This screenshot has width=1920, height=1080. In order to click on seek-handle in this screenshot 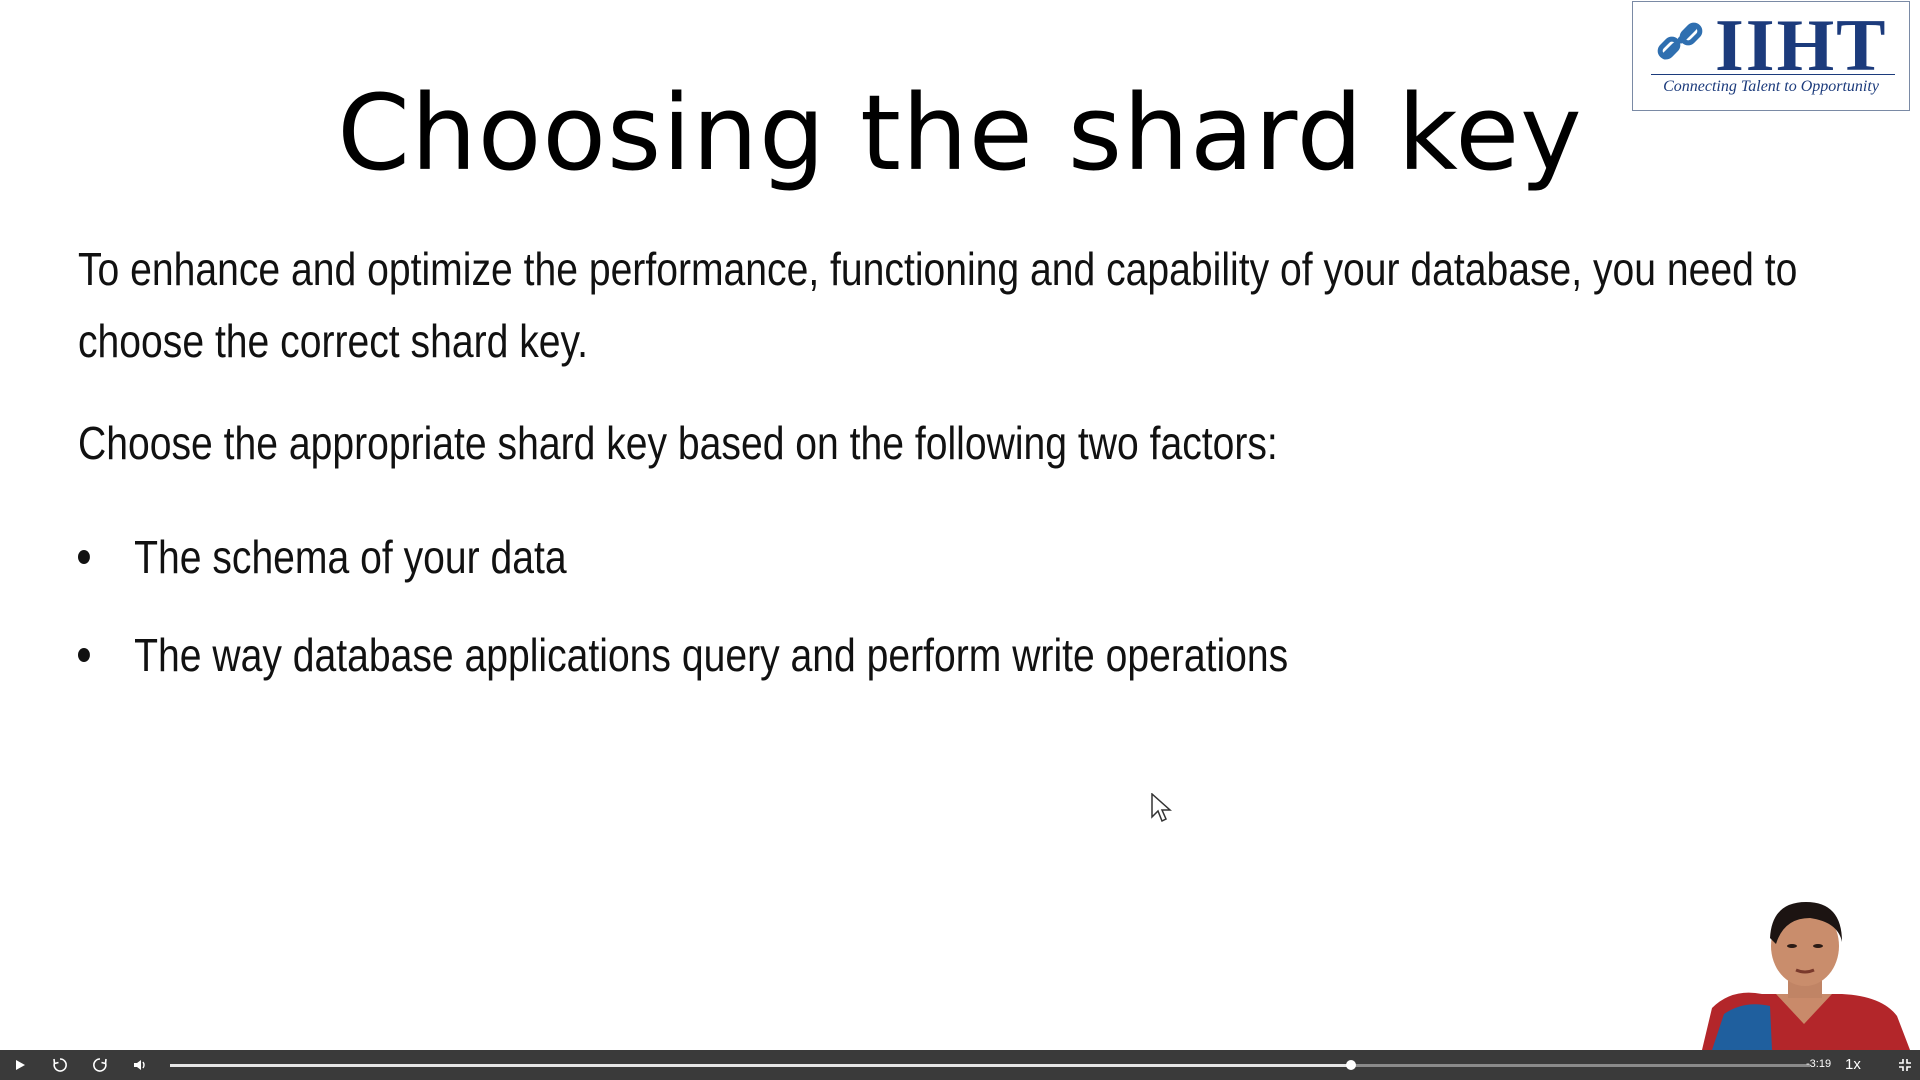, I will do `click(1350, 1065)`.